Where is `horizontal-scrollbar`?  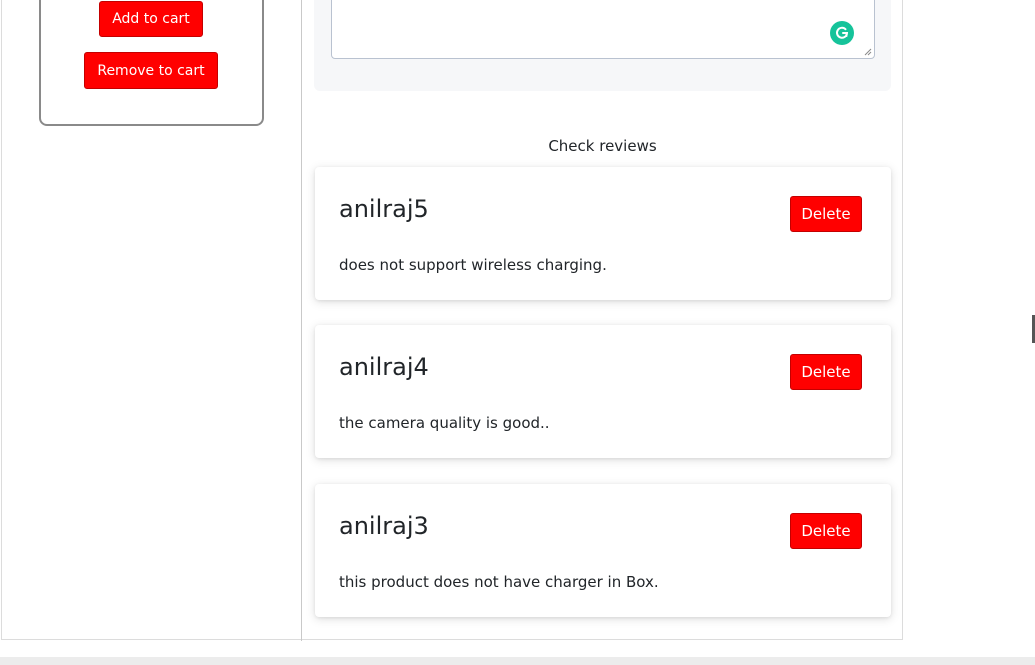 horizontal-scrollbar is located at coordinates (517, 661).